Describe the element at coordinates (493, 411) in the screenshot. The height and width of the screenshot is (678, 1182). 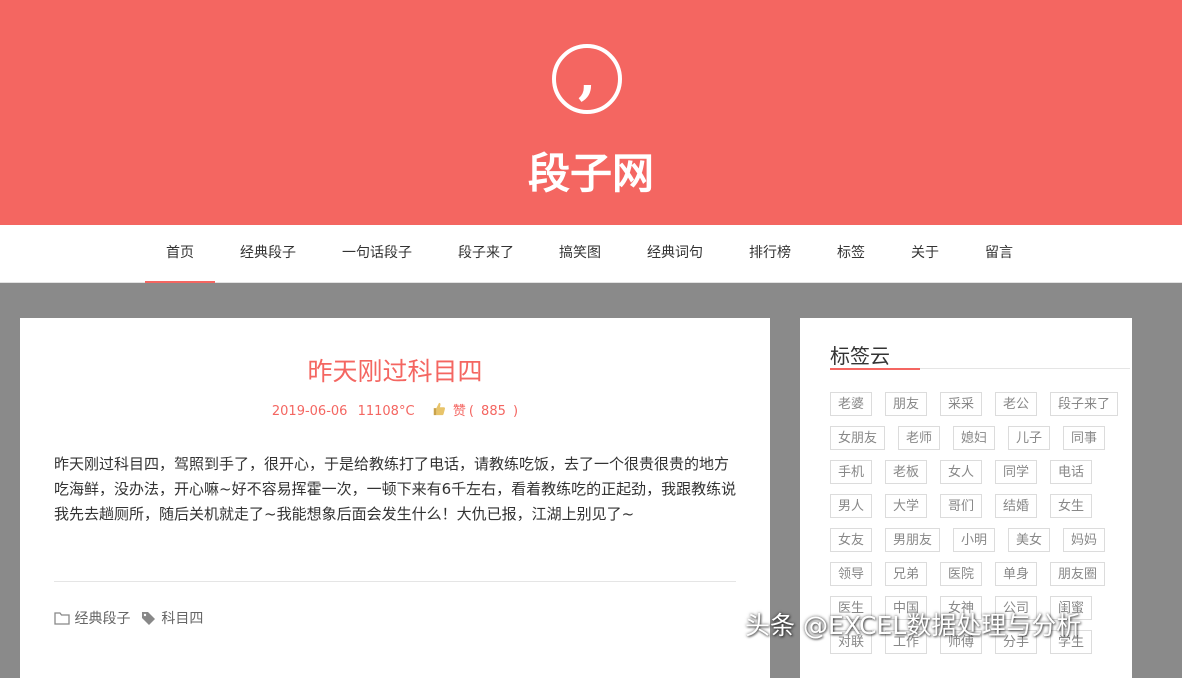
I see `like-count: 885` at that location.